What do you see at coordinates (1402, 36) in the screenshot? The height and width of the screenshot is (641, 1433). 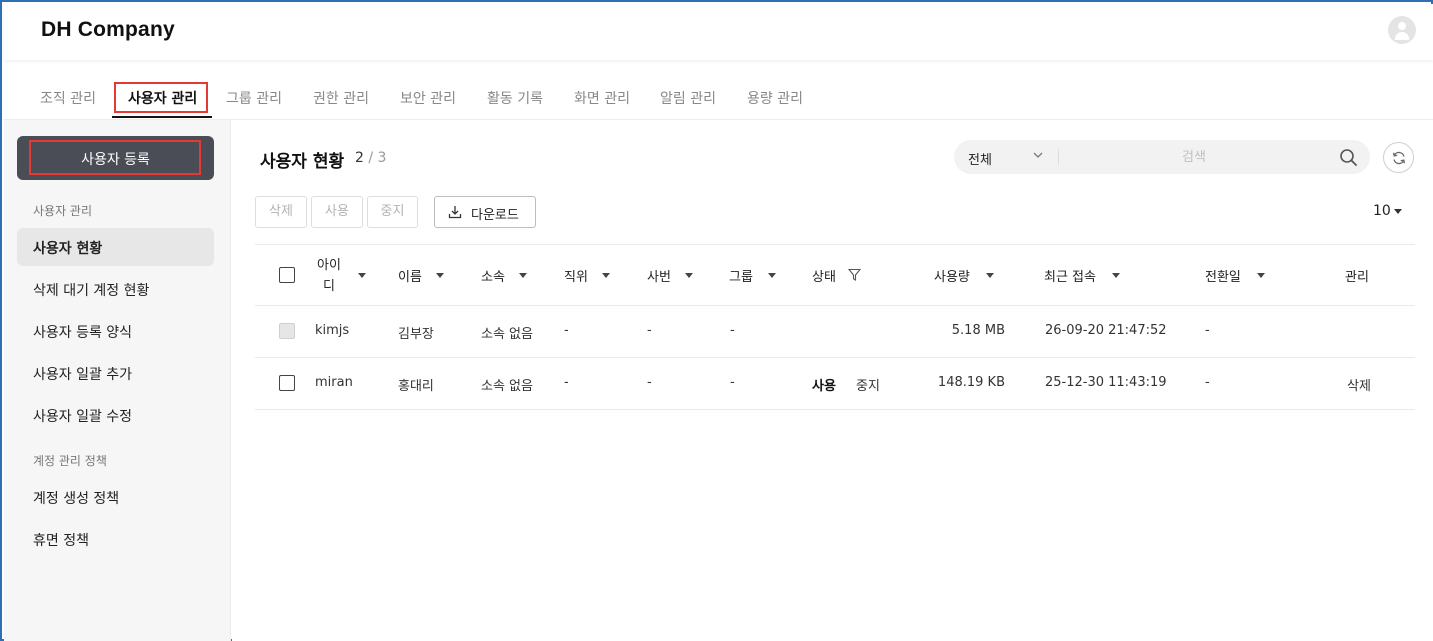 I see `avatar-body-shape` at bounding box center [1402, 36].